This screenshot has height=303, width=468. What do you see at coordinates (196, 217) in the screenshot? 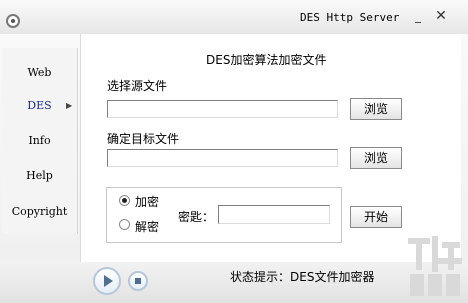
I see `key-label: 密匙：` at bounding box center [196, 217].